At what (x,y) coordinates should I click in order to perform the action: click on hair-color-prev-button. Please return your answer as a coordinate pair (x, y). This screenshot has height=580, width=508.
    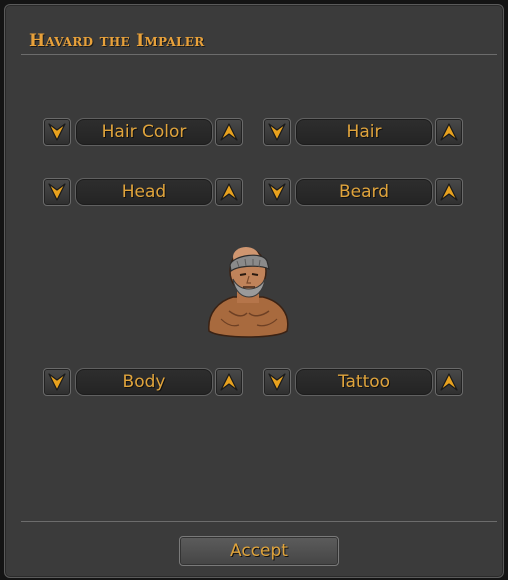
    Looking at the image, I should click on (57, 132).